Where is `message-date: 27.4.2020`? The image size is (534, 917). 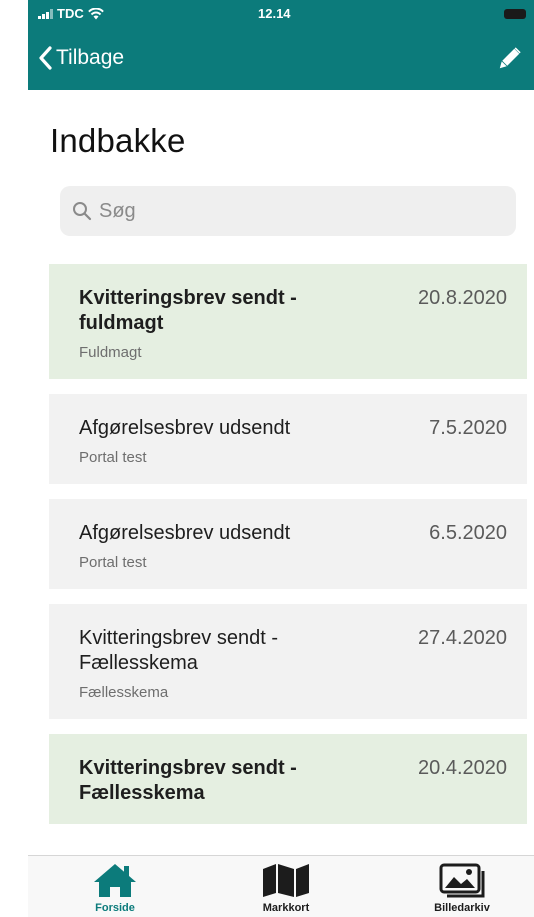 message-date: 27.4.2020 is located at coordinates (462, 638).